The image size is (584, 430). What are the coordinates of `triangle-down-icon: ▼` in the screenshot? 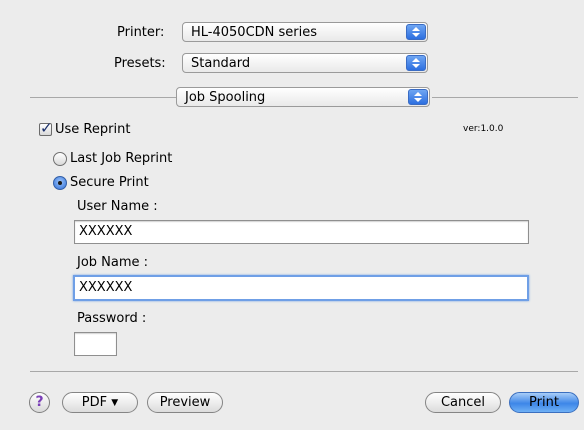 It's located at (115, 403).